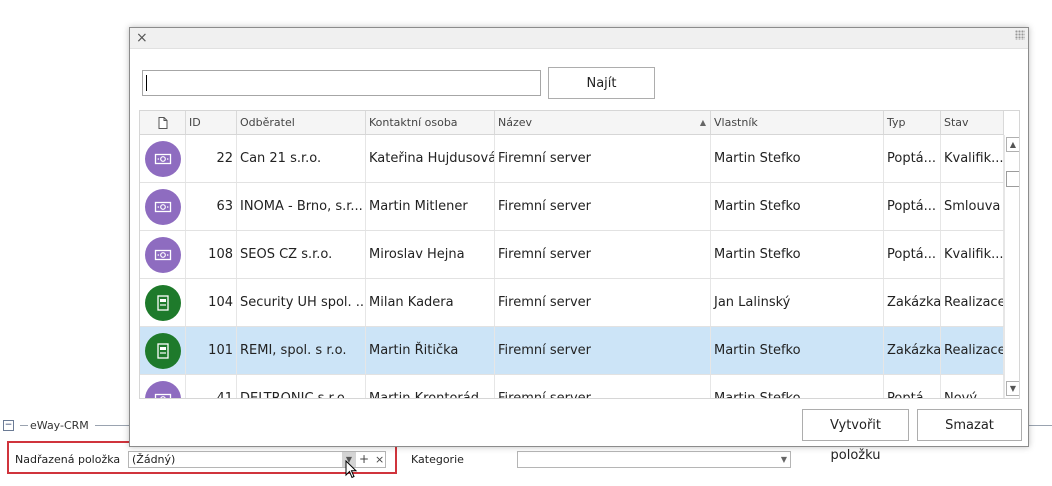  What do you see at coordinates (972, 122) in the screenshot?
I see `column-header-state: Stav` at bounding box center [972, 122].